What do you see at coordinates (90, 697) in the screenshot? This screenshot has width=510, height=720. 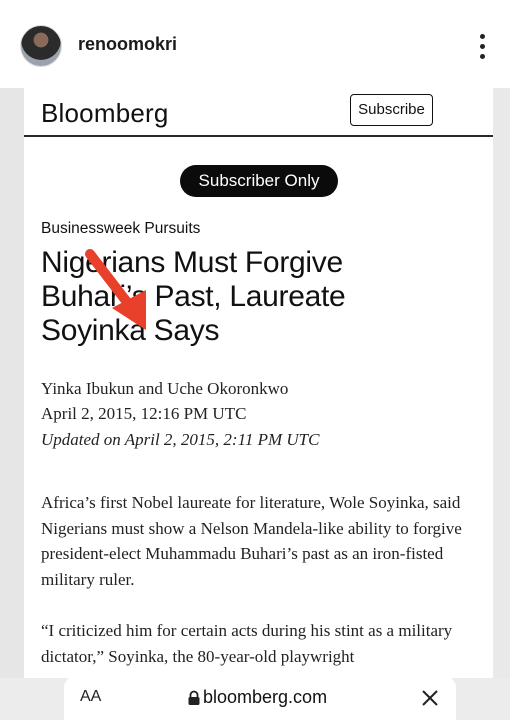 I see `text-size-button: AA` at bounding box center [90, 697].